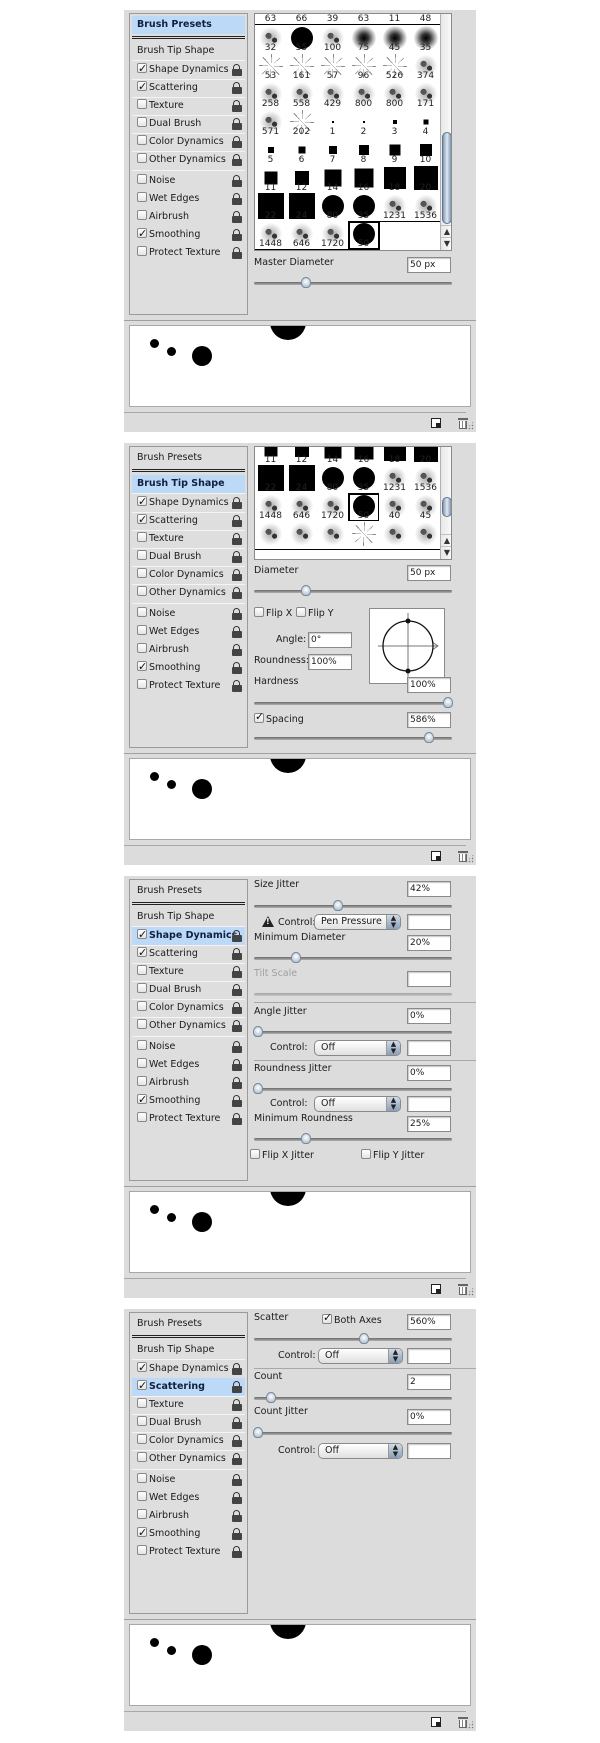 Image resolution: width=600 pixels, height=1743 pixels. Describe the element at coordinates (273, 613) in the screenshot. I see `flip-x-checkbox: Flip X` at that location.